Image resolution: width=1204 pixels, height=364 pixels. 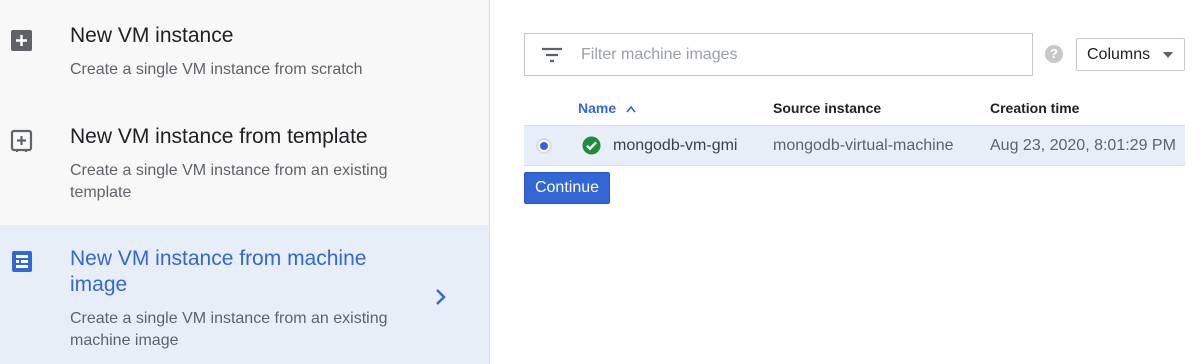 I want to click on columns-button-label: Columns, so click(x=1119, y=54).